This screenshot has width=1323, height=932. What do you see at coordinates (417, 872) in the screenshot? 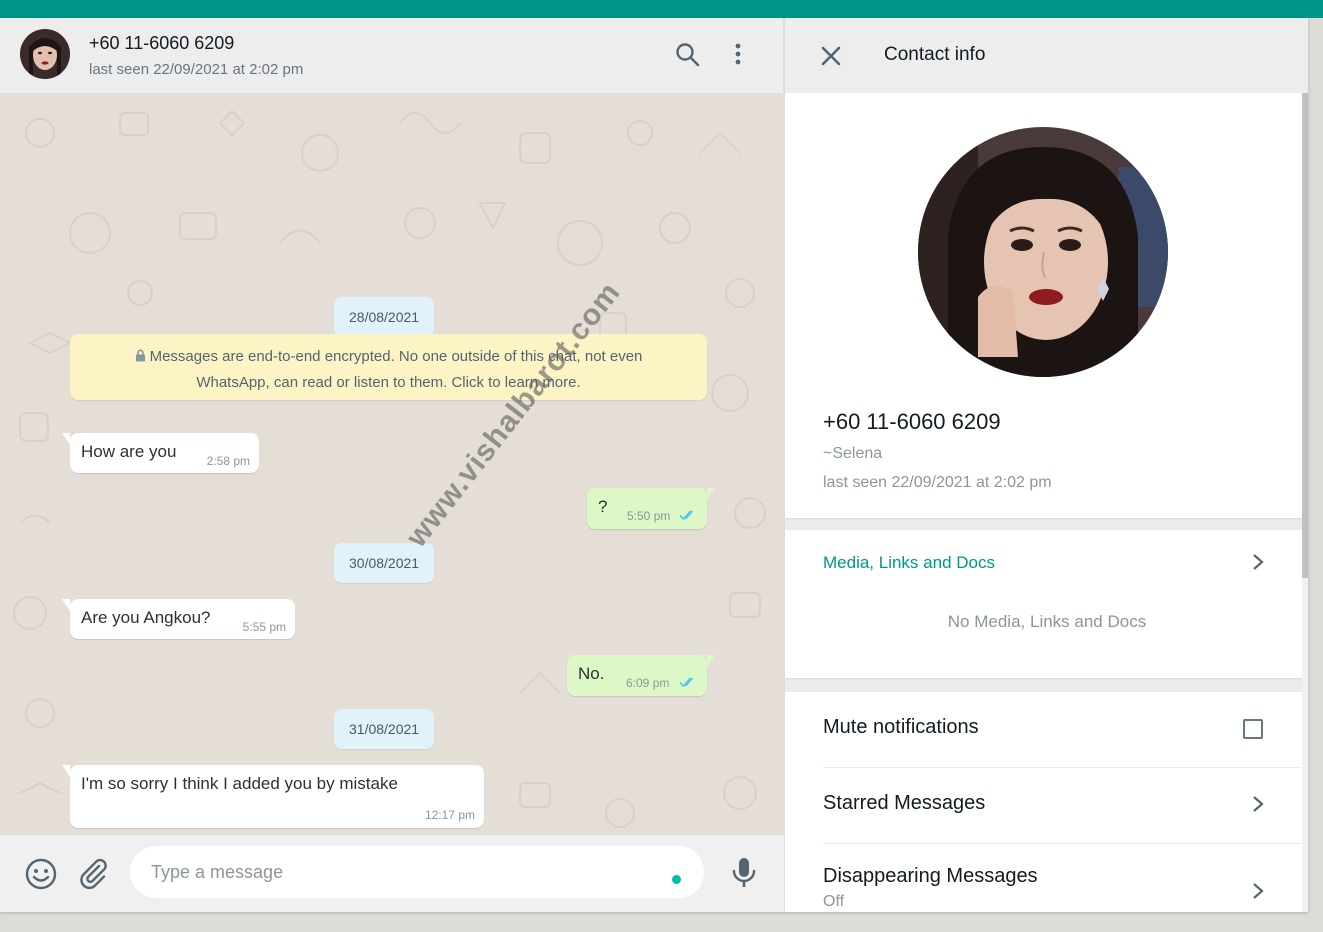
I see `message-input` at bounding box center [417, 872].